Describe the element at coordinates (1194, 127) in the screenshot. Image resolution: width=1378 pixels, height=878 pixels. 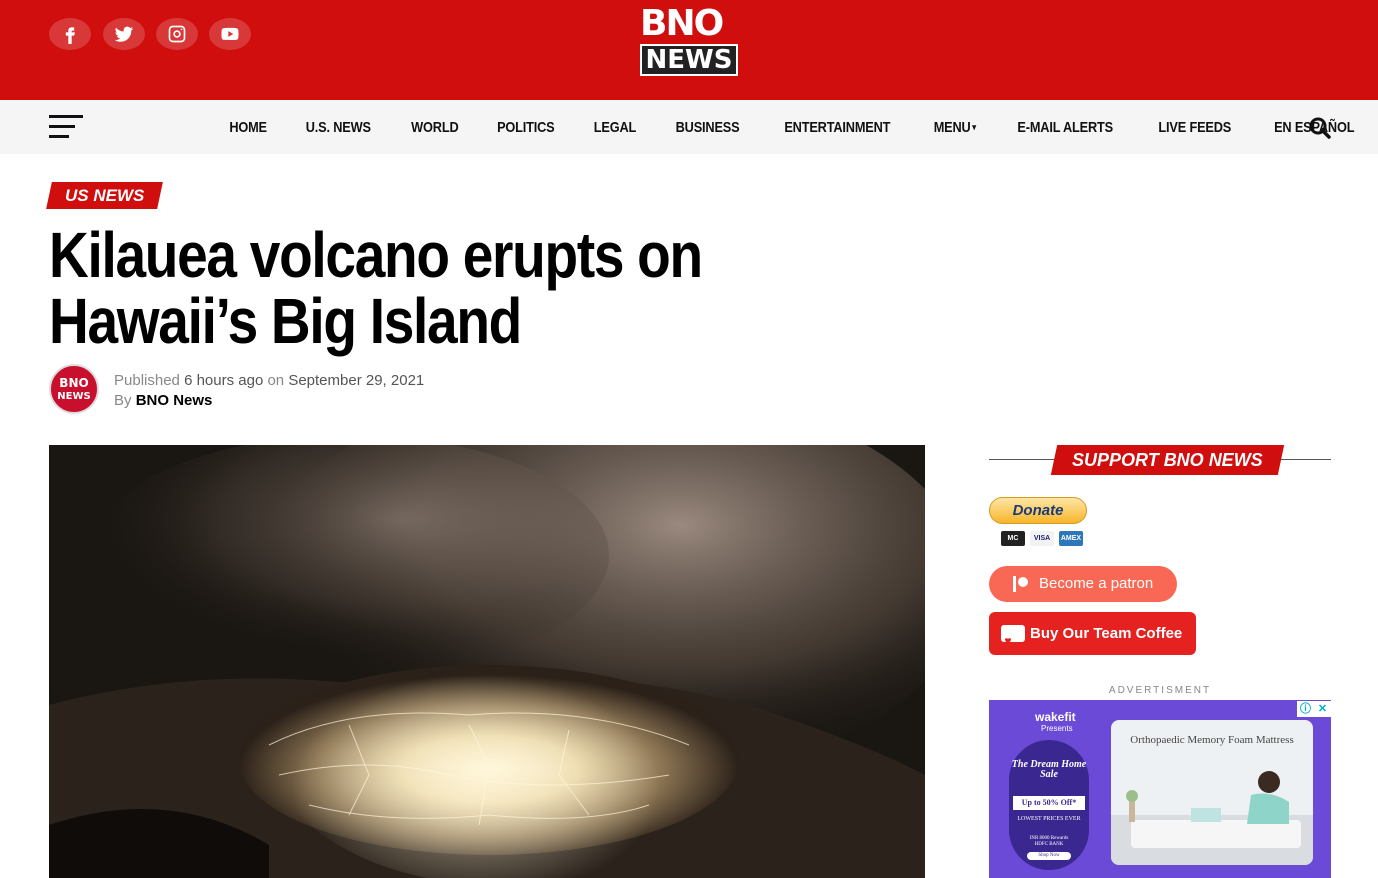
I see `nav-live-feeds: LIVE FEEDS` at that location.